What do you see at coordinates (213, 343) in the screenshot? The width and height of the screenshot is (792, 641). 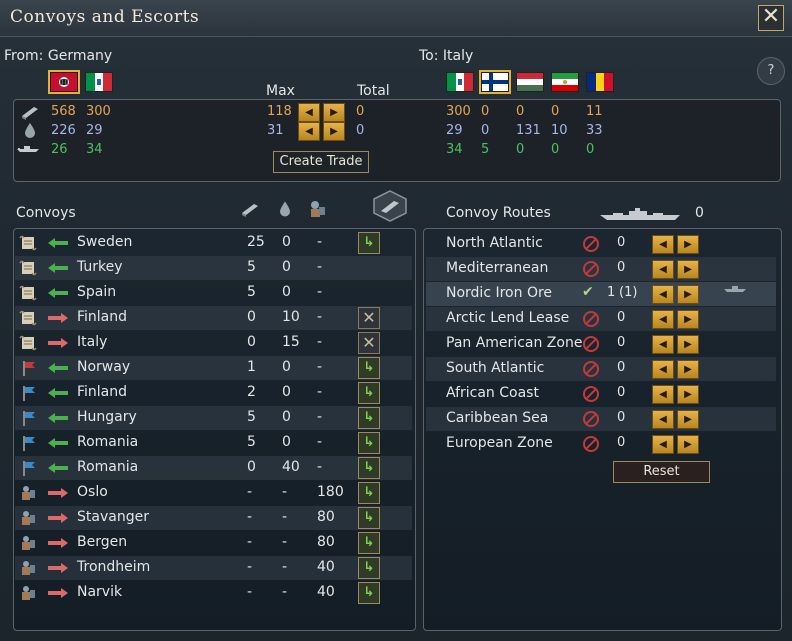 I see `convoy-row: Italy 0 15 - ✕` at bounding box center [213, 343].